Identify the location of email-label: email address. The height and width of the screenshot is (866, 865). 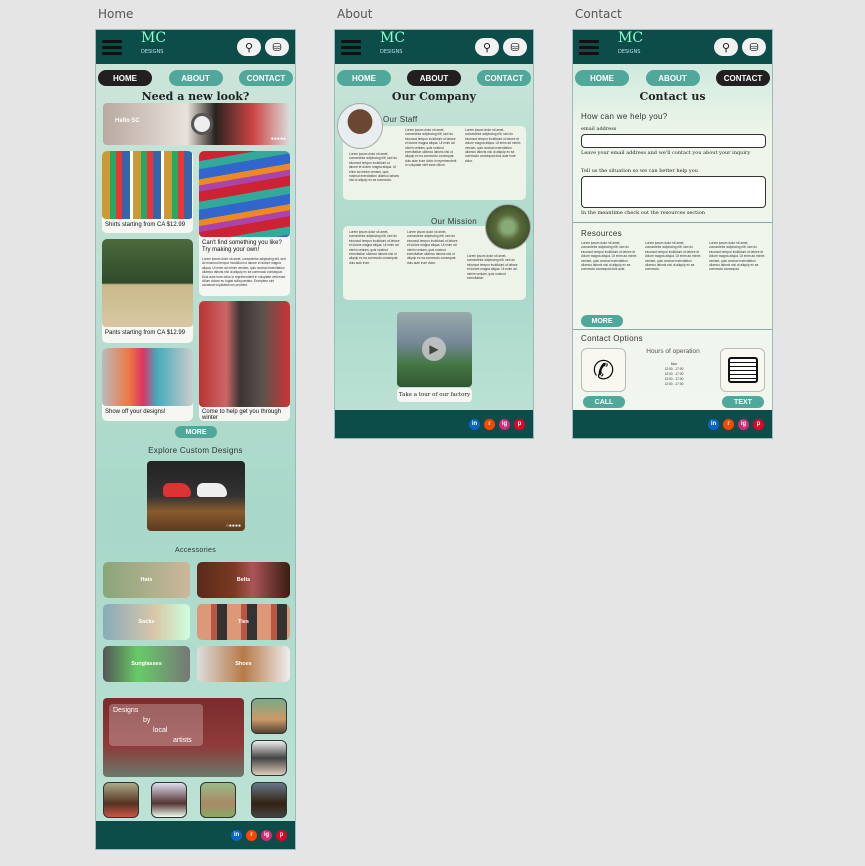
(599, 129).